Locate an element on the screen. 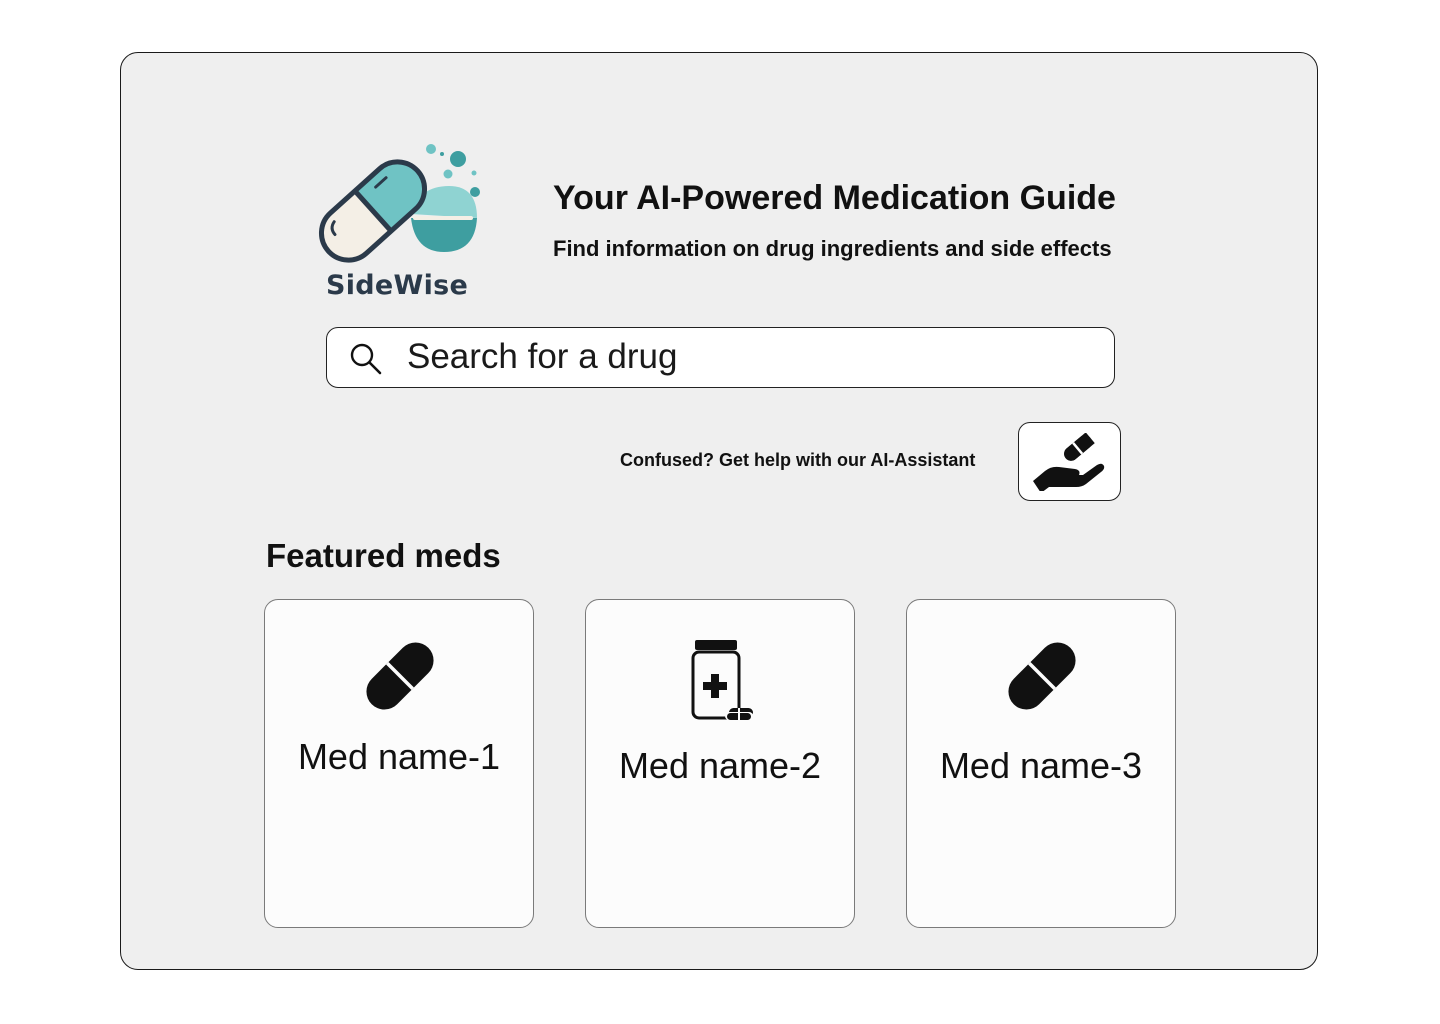  medicine-bottle-icon is located at coordinates (722, 680).